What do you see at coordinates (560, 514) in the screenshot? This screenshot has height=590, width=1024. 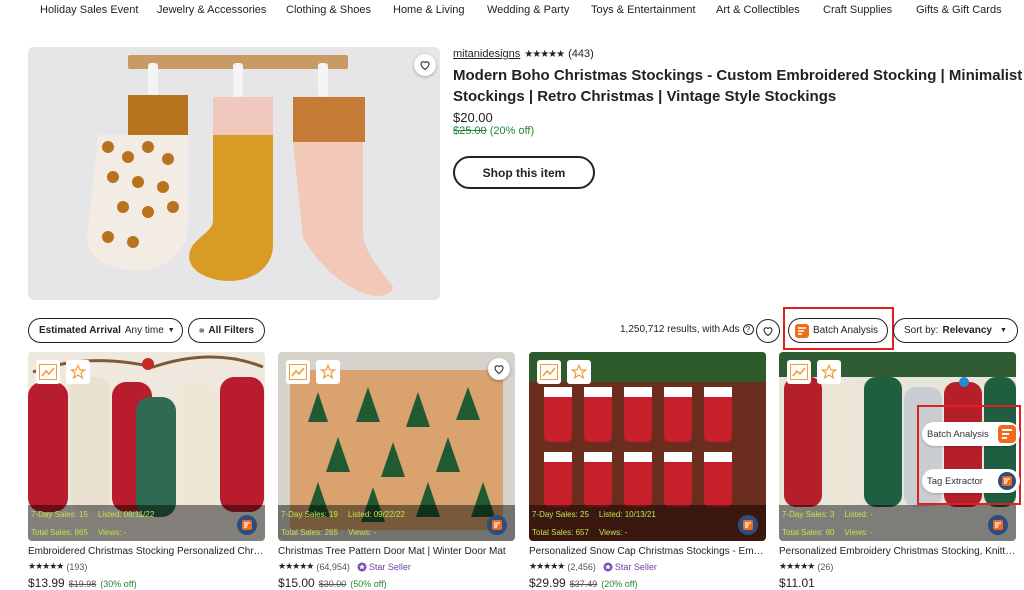 I see `seven-day-sales: 7-Day Sales: 25` at bounding box center [560, 514].